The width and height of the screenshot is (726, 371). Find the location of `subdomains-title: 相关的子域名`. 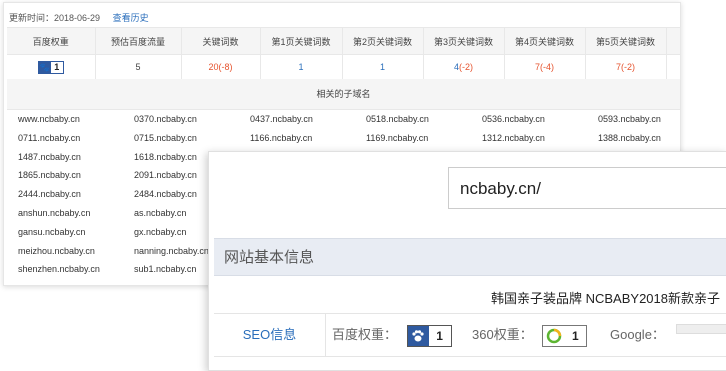

subdomains-title: 相关的子域名 is located at coordinates (343, 94).